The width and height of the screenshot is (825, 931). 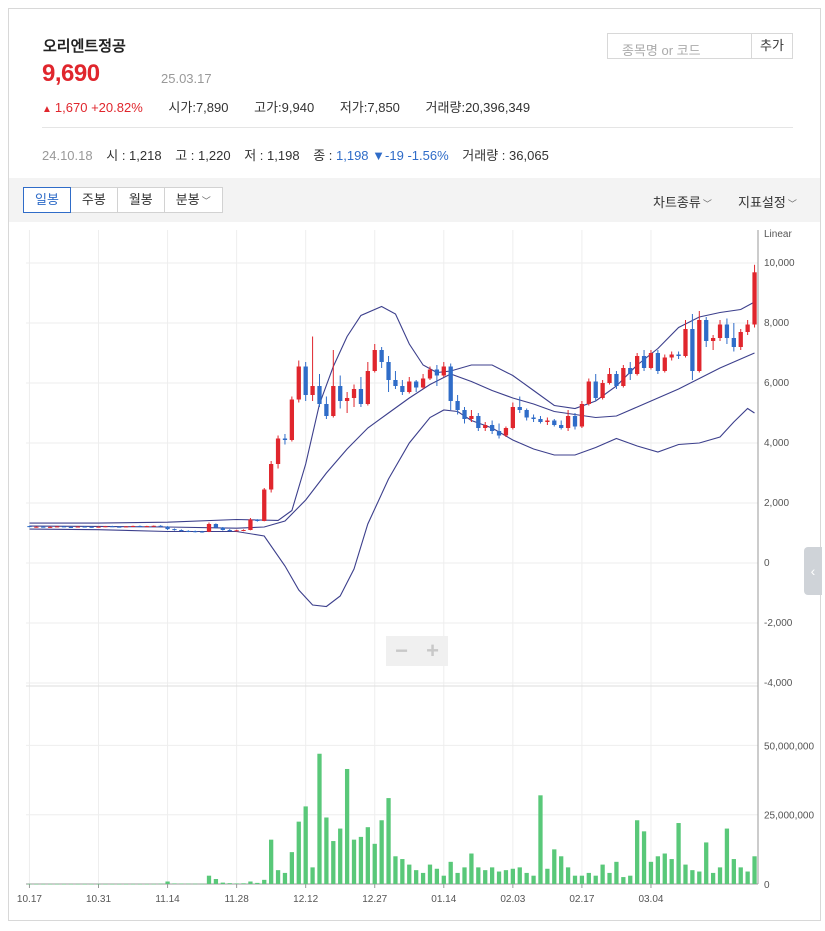 I want to click on y-tick-label: -2,000, so click(x=778, y=623).